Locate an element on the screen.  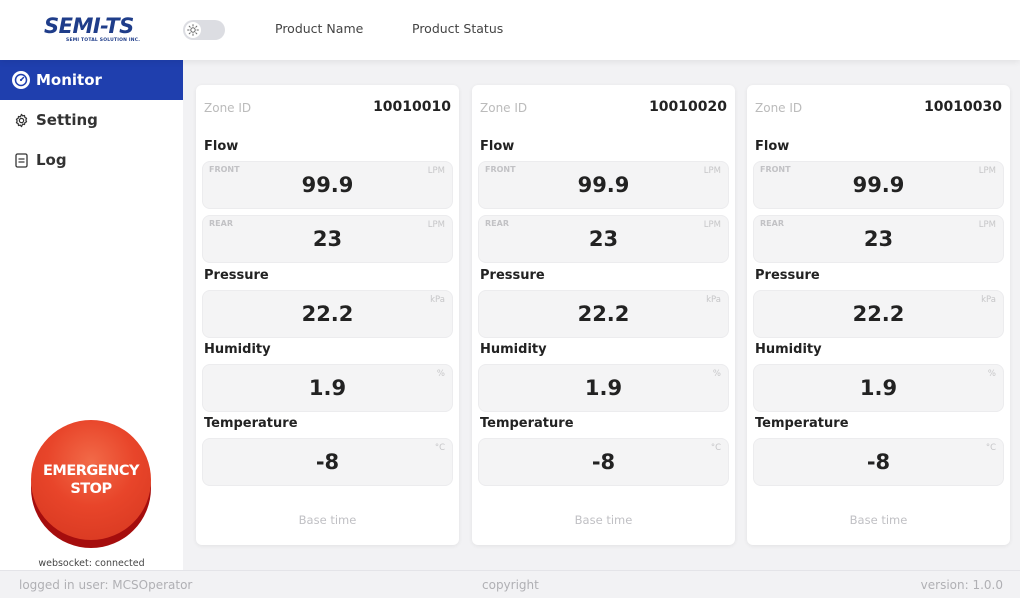
company-logo: SEMI-TS SEMI TOTAL SOLUTION INC. is located at coordinates (92, 30).